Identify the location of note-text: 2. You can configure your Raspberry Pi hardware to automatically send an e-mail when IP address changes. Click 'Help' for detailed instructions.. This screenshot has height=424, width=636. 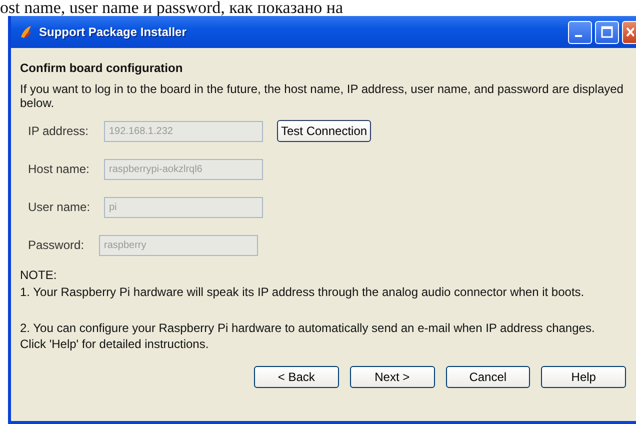
(307, 336).